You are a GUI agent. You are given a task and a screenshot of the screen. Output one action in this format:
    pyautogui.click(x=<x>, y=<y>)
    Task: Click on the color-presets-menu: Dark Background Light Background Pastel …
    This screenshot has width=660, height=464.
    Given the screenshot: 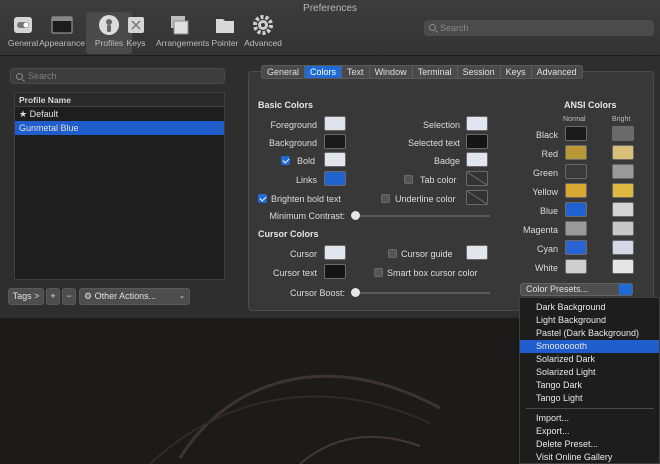 What is the action you would take?
    pyautogui.click(x=589, y=380)
    